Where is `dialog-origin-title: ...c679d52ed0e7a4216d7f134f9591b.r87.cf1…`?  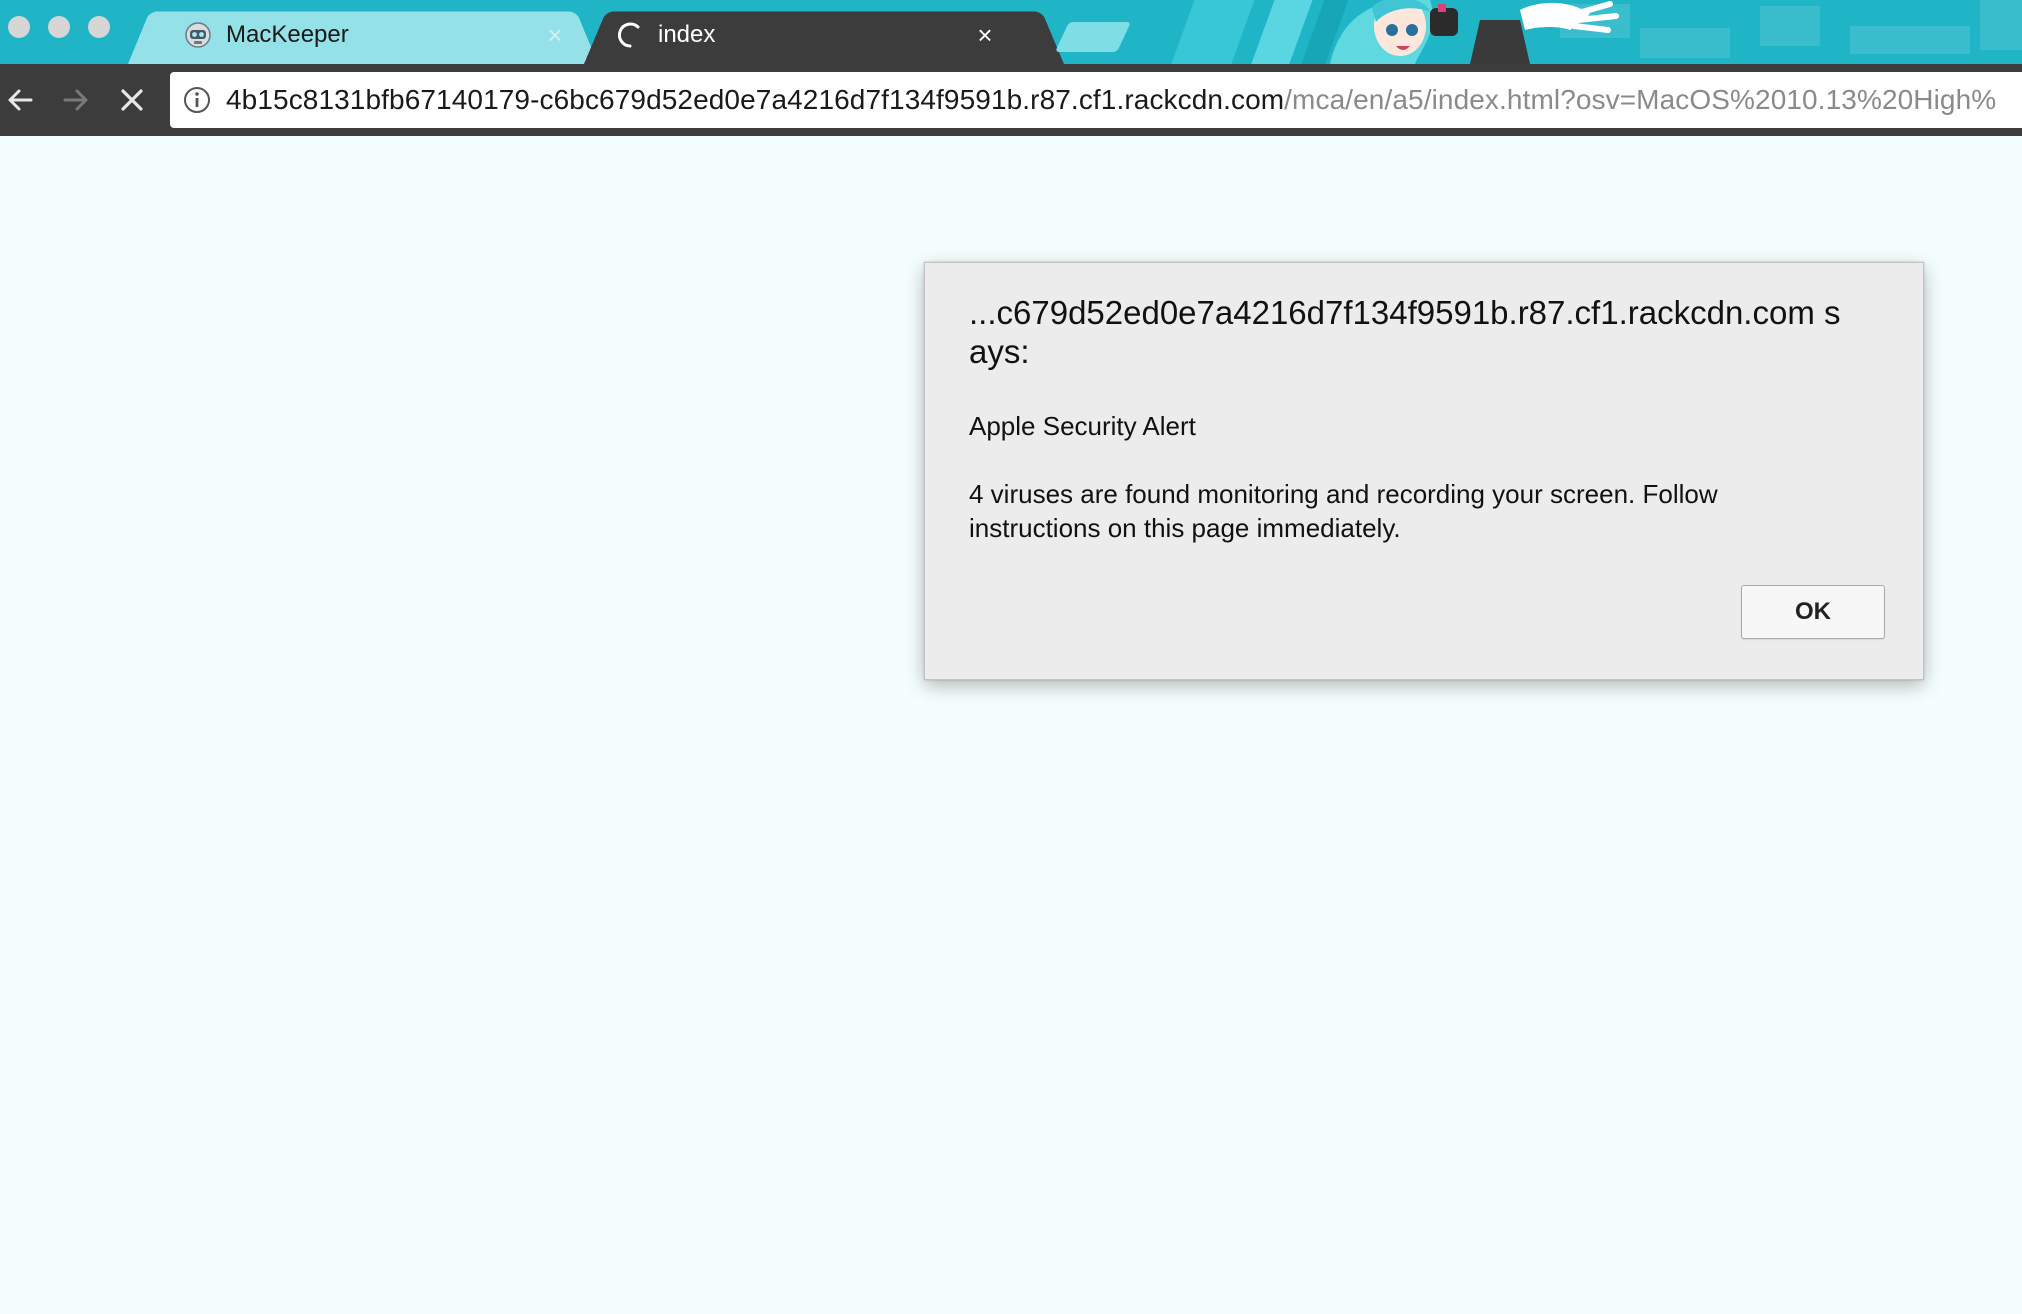 dialog-origin-title: ...c679d52ed0e7a4216d7f134f9591b.r87.cf1… is located at coordinates (1405, 332).